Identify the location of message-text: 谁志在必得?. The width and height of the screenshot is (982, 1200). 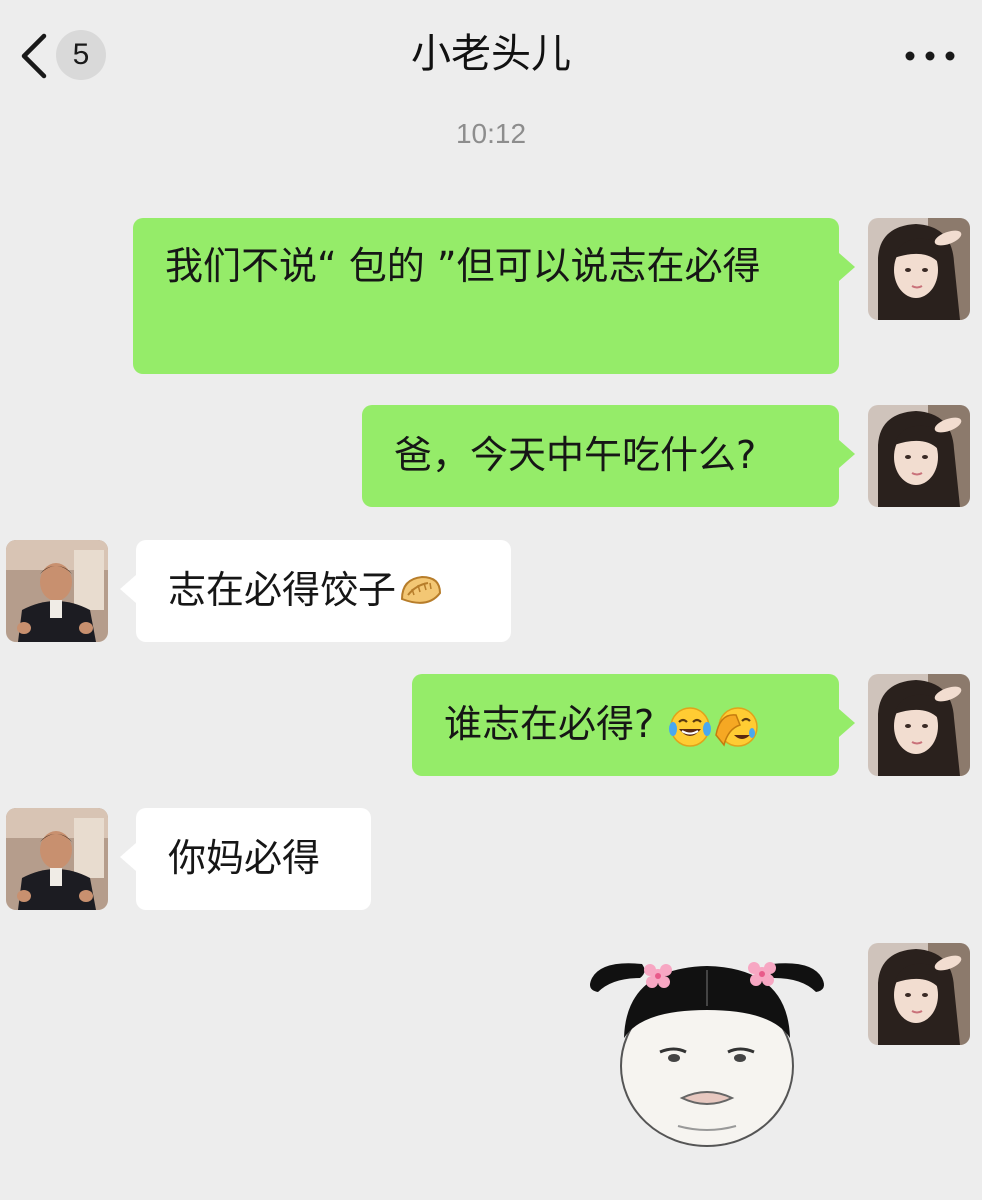
(549, 724).